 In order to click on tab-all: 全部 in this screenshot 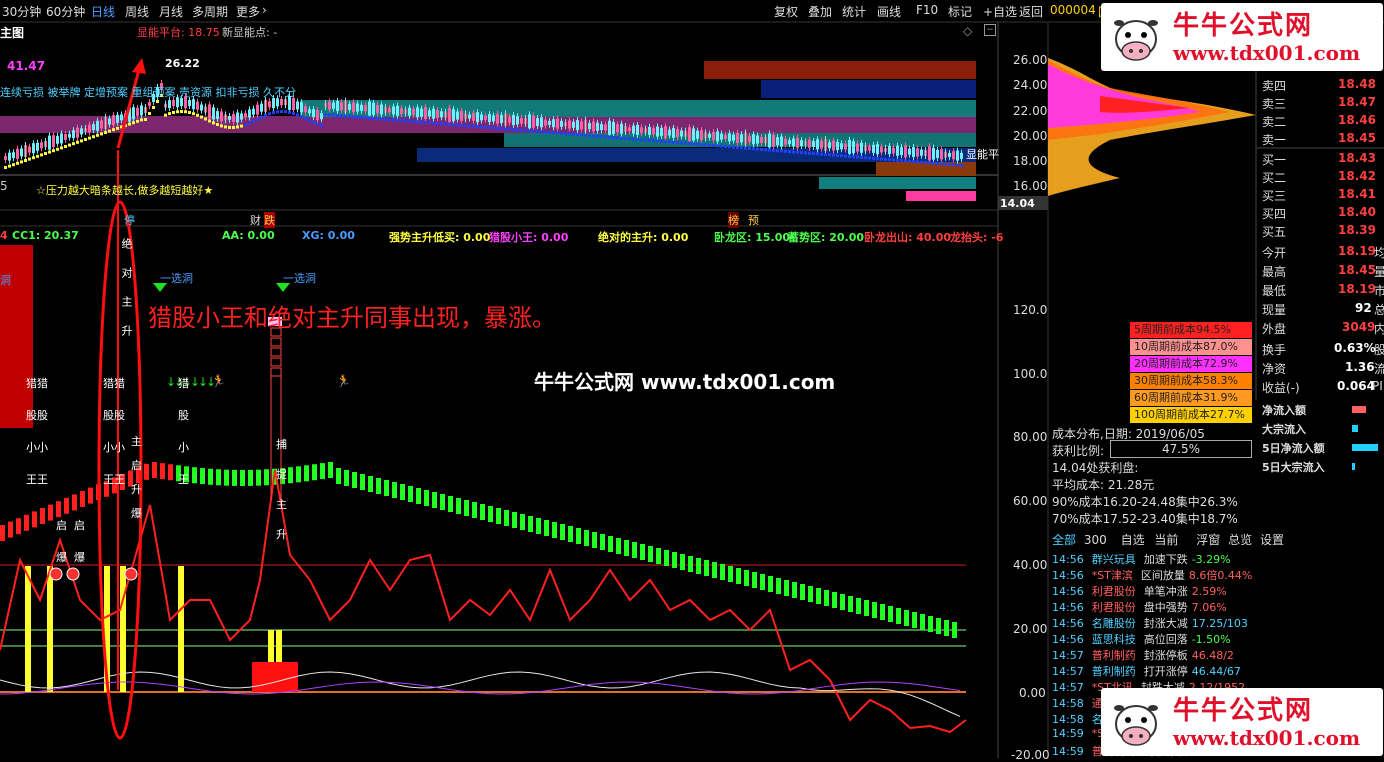, I will do `click(1064, 540)`.